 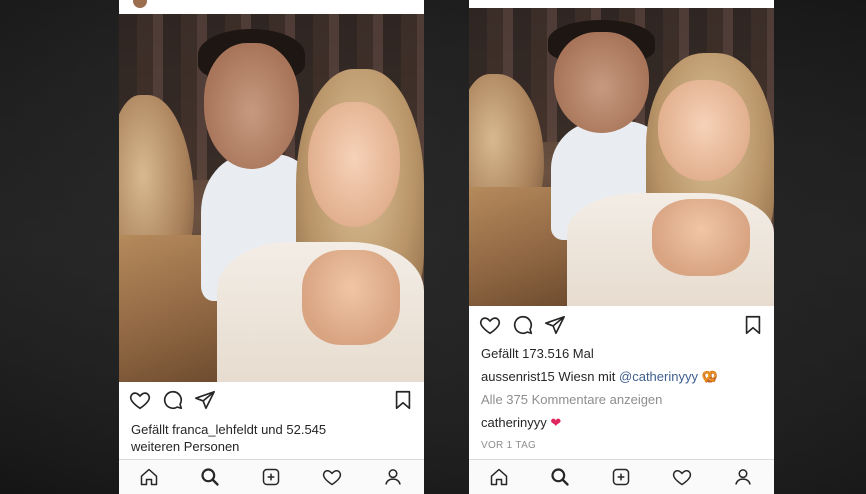 What do you see at coordinates (537, 353) in the screenshot?
I see `likes-count: Gefällt 173.516 Mal` at bounding box center [537, 353].